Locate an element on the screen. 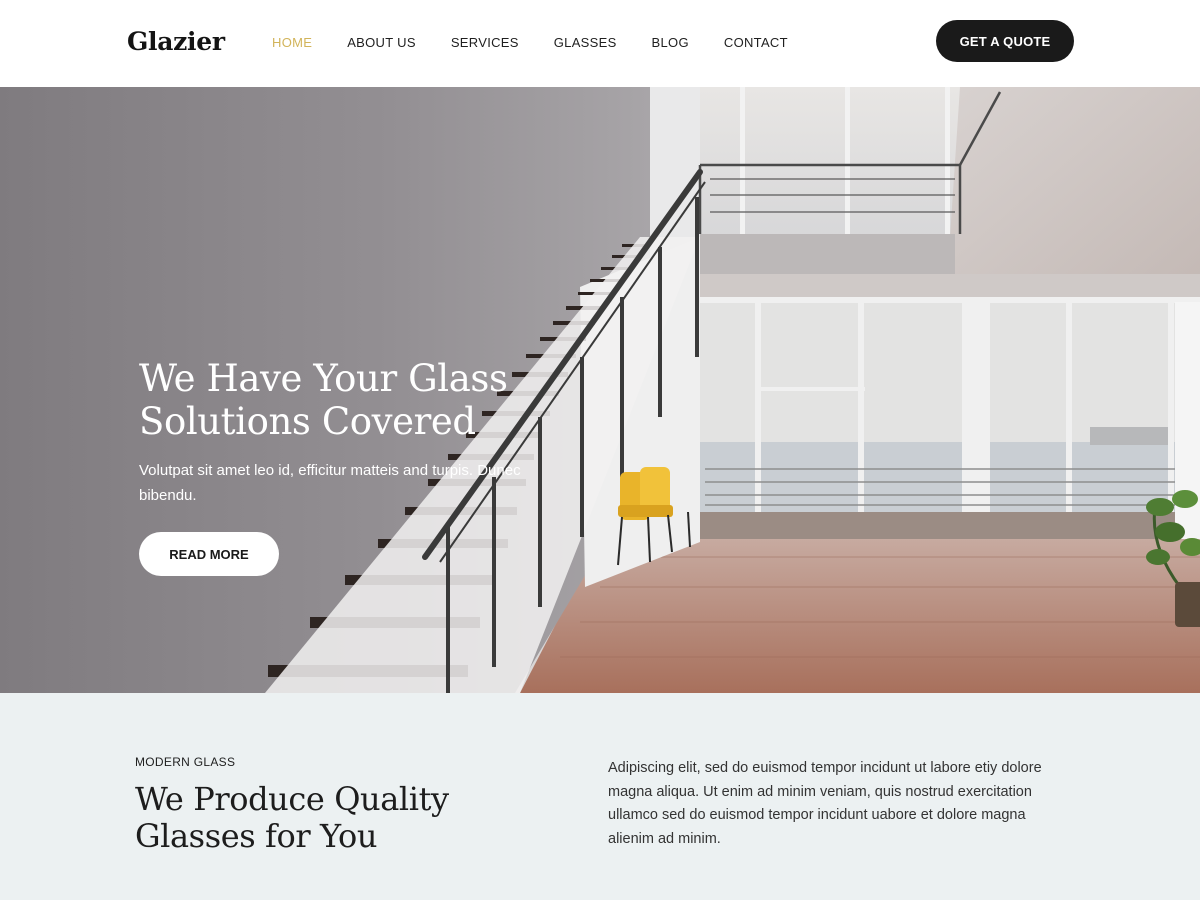 This screenshot has width=1200, height=900. section-title: We Produce Quality Glasses for You is located at coordinates (292, 817).